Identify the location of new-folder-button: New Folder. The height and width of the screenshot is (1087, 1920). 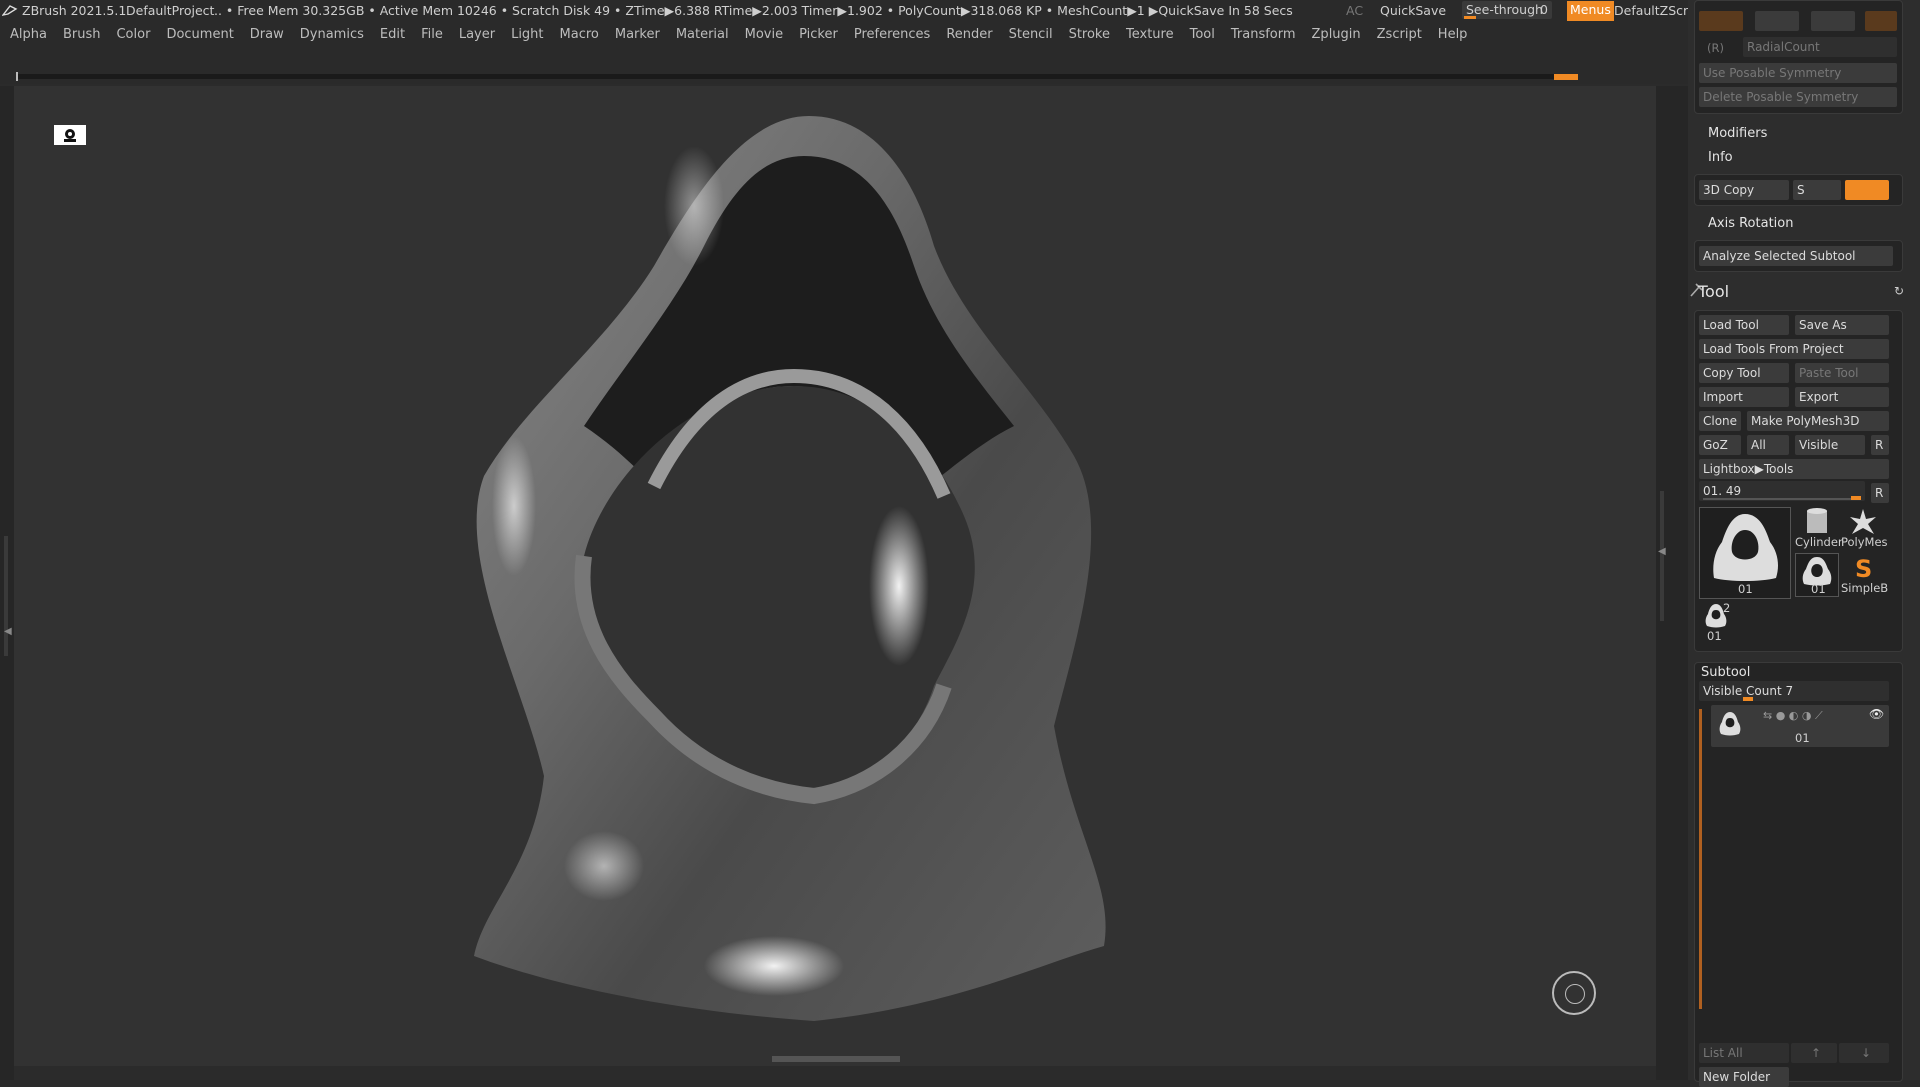
(1744, 1077).